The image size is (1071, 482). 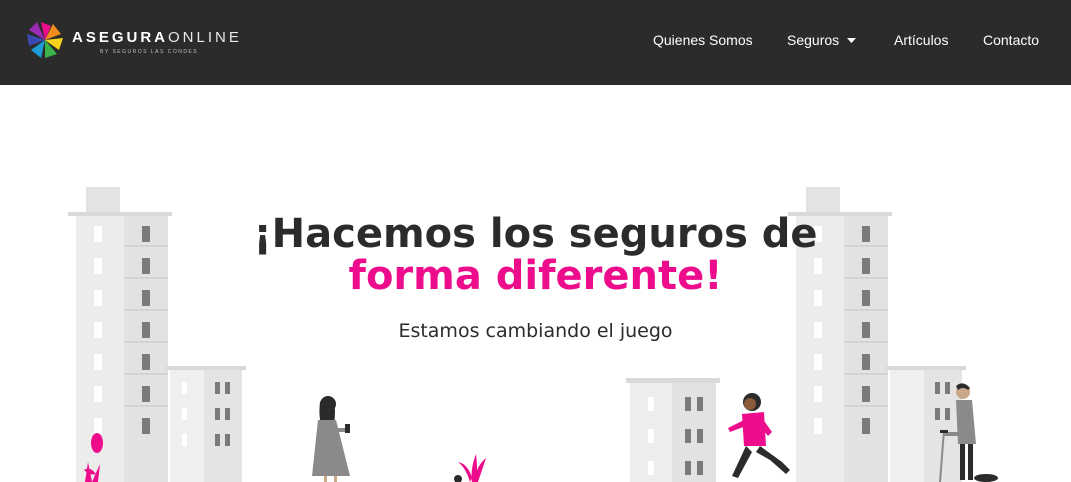 What do you see at coordinates (331, 439) in the screenshot?
I see `woman-phone-illustration` at bounding box center [331, 439].